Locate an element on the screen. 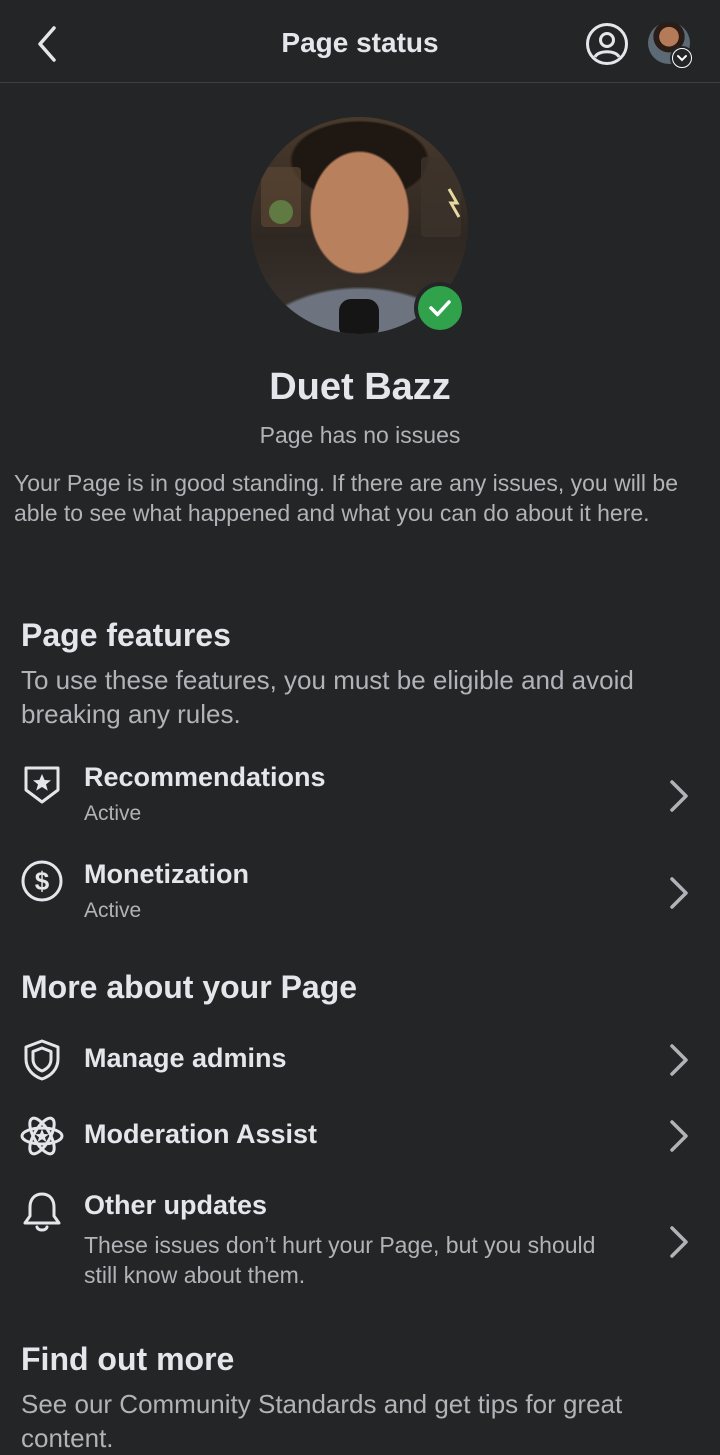 Image resolution: width=720 pixels, height=1455 pixels. feature-label: Monetization is located at coordinates (166, 874).